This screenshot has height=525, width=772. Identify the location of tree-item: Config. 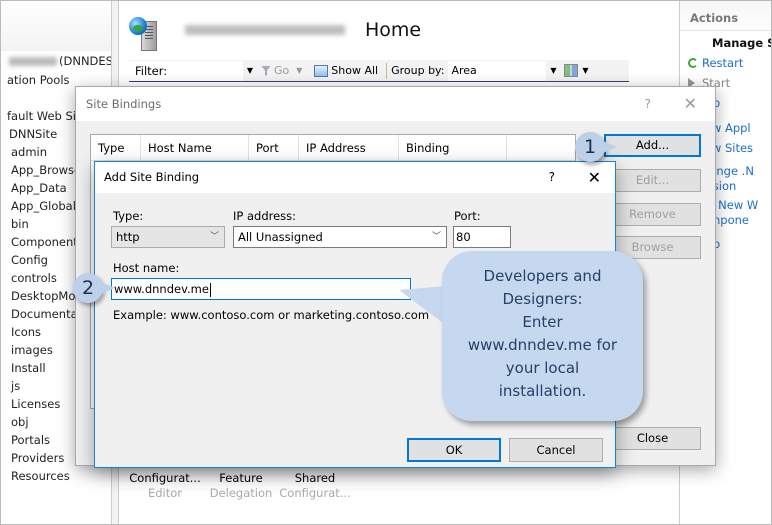
(29, 260).